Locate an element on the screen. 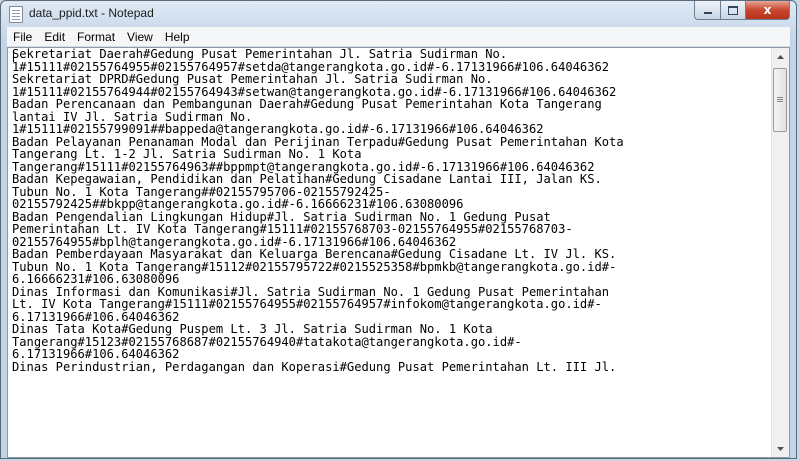 This screenshot has width=799, height=461. scrollbar-thumb is located at coordinates (780, 100).